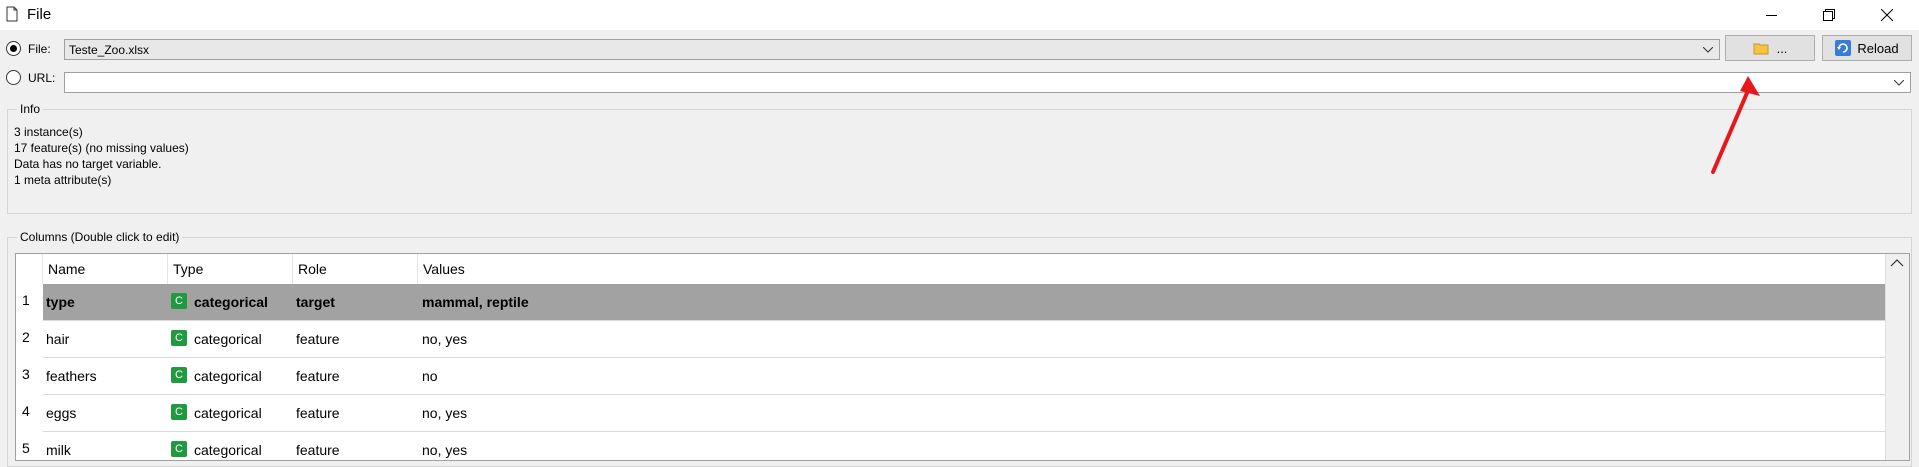 The width and height of the screenshot is (1919, 467). I want to click on minimize-icon, so click(1771, 15).